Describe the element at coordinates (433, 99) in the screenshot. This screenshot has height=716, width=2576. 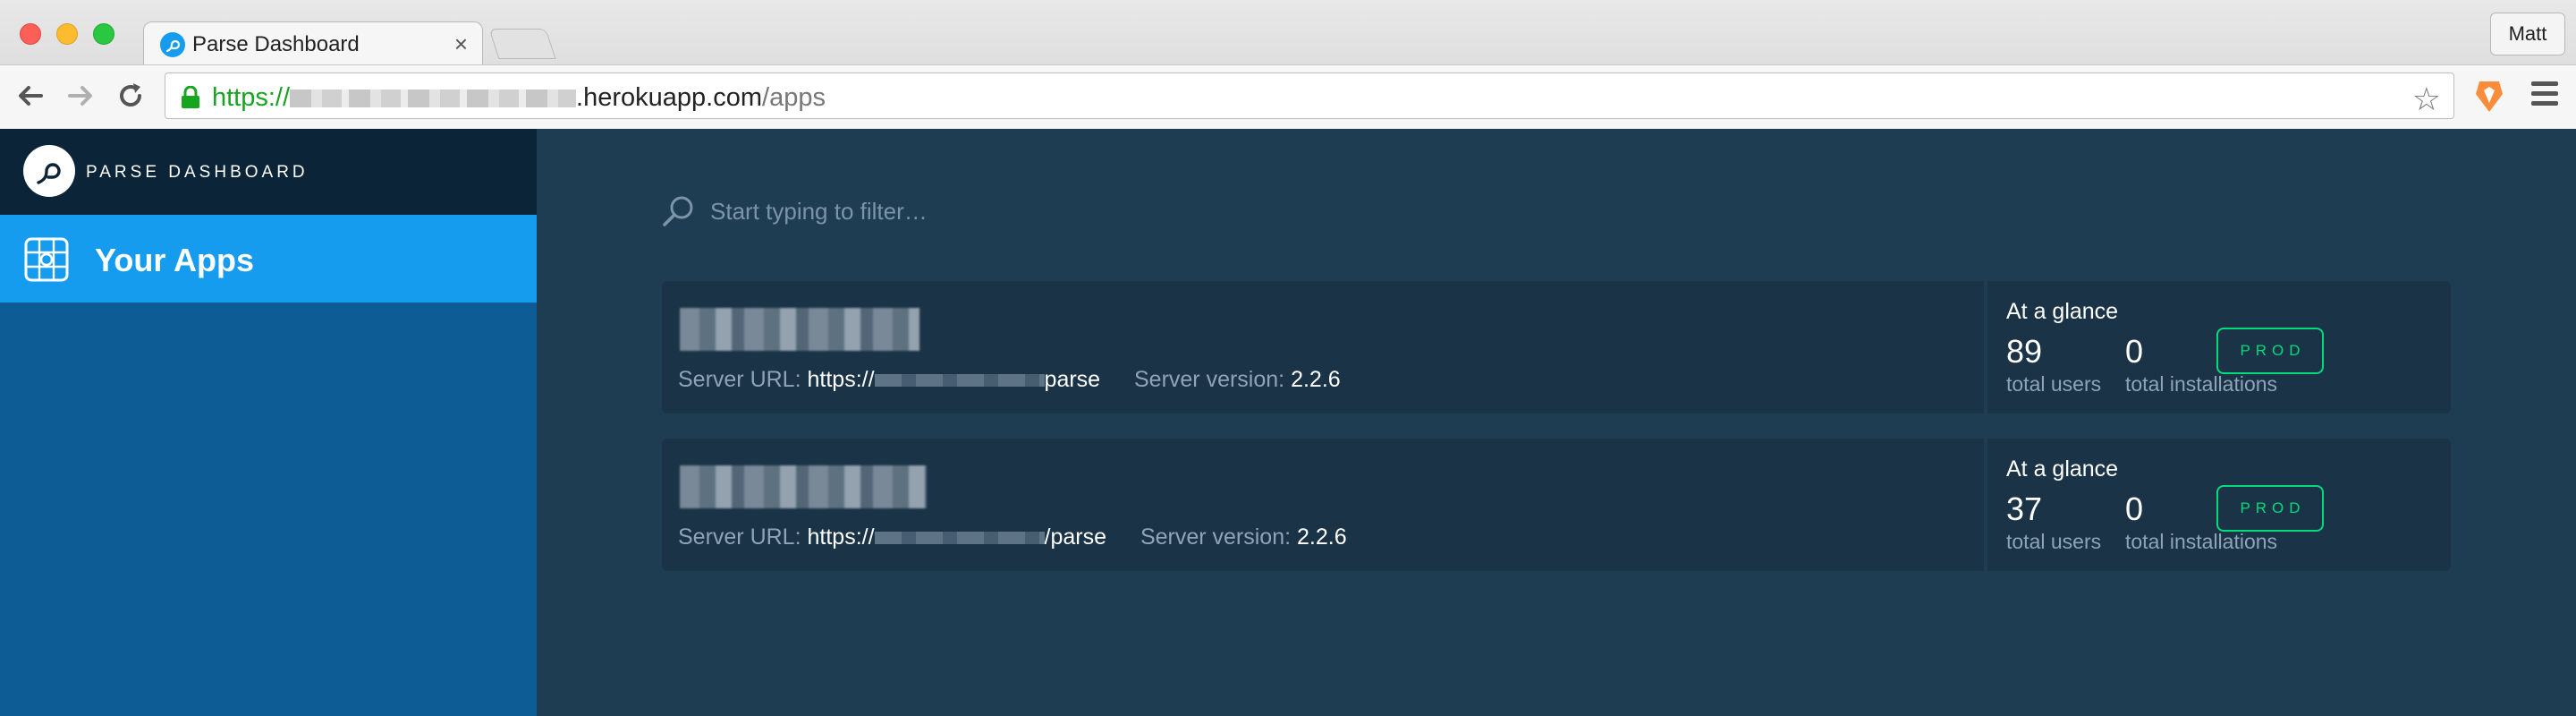
I see `url-redacted` at that location.